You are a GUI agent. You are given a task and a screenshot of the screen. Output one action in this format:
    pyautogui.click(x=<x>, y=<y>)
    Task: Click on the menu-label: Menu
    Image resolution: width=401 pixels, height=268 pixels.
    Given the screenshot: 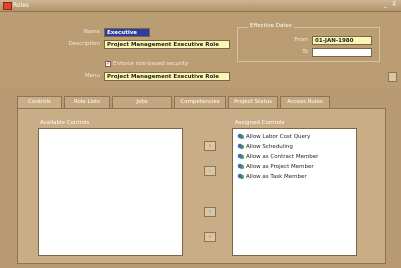 What is the action you would take?
    pyautogui.click(x=92, y=76)
    